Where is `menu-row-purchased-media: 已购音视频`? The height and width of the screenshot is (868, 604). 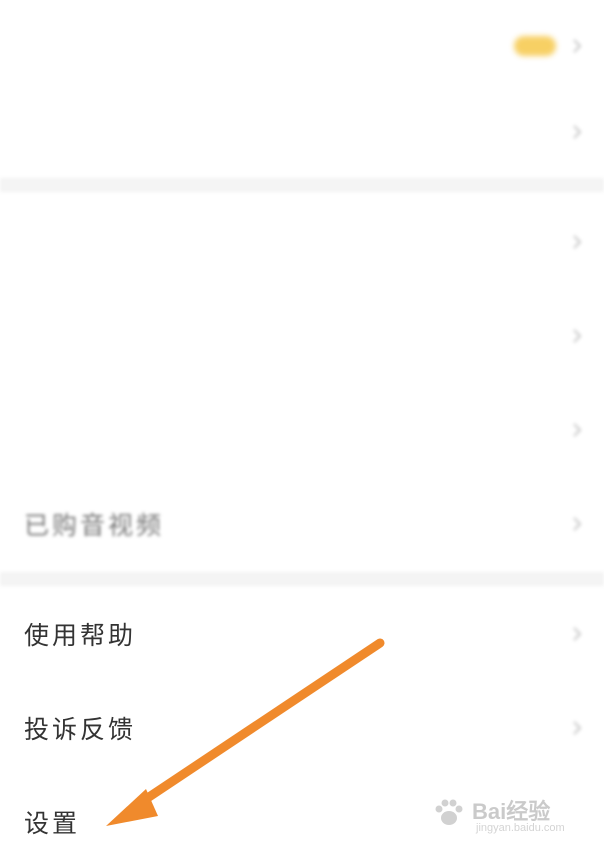 menu-row-purchased-media: 已购音视频 is located at coordinates (302, 524).